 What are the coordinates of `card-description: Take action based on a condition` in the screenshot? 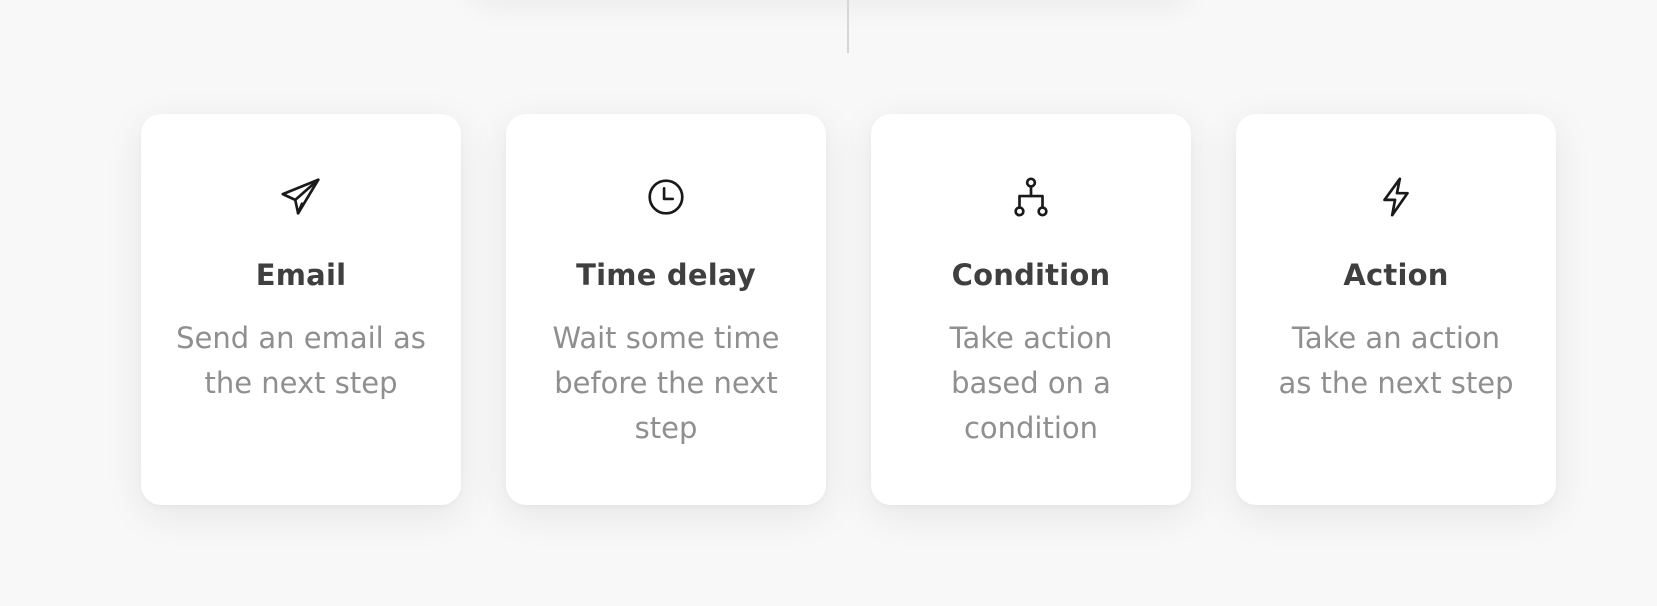 It's located at (1031, 383).